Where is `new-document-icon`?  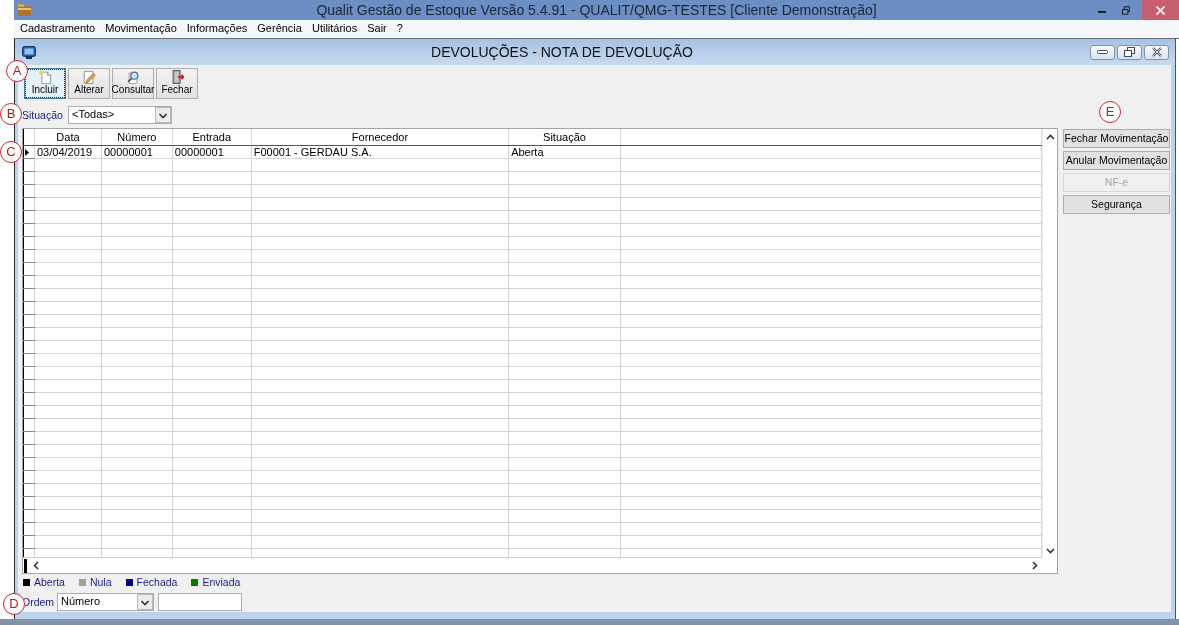 new-document-icon is located at coordinates (45, 77).